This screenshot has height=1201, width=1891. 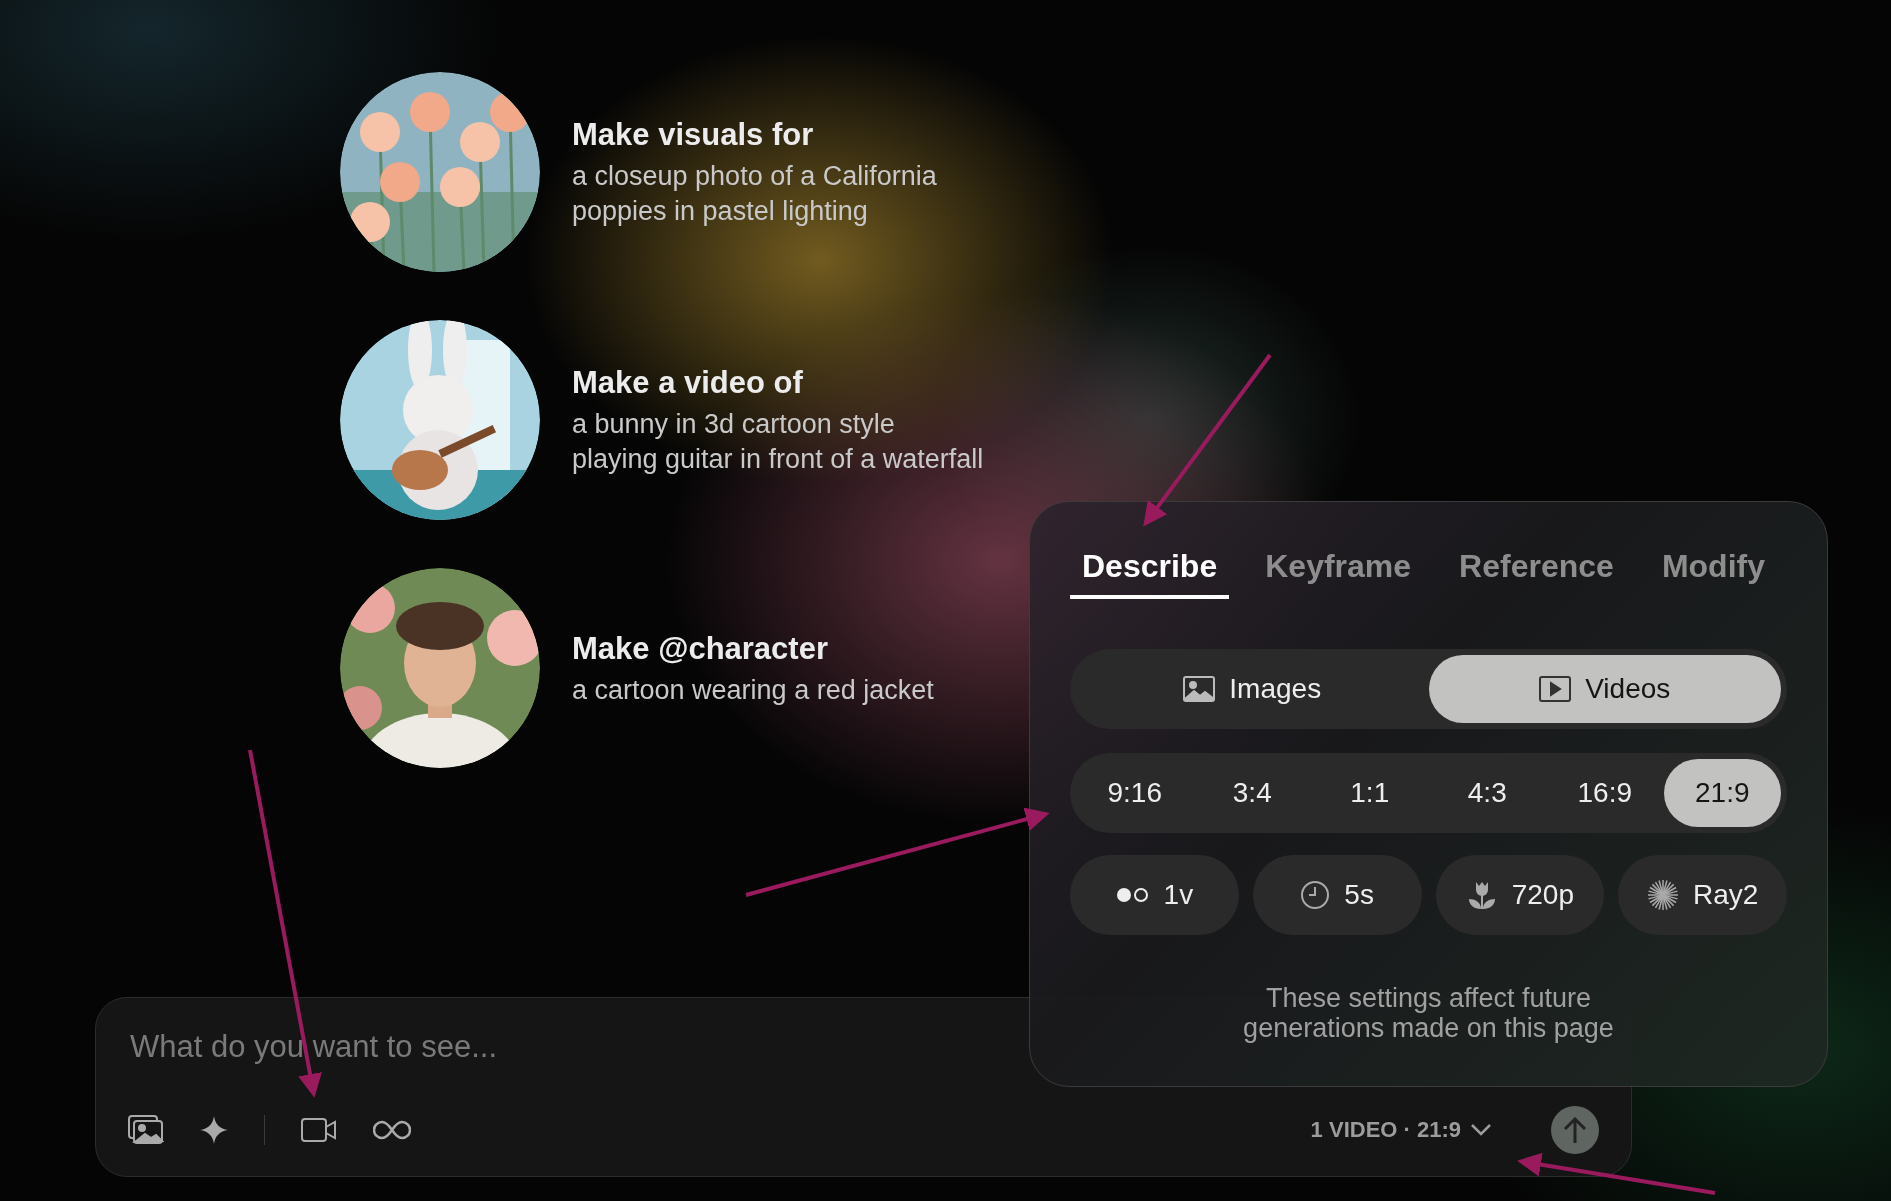 What do you see at coordinates (1662, 895) in the screenshot?
I see `starburst-icon` at bounding box center [1662, 895].